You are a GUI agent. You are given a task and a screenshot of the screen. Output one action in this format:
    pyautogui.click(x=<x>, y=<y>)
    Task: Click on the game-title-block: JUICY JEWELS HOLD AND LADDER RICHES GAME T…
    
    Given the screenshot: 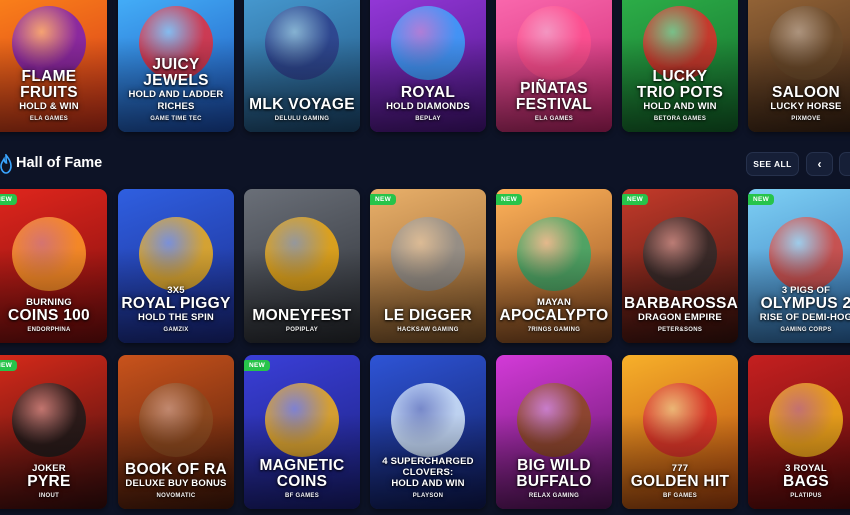 What is the action you would take?
    pyautogui.click(x=176, y=90)
    